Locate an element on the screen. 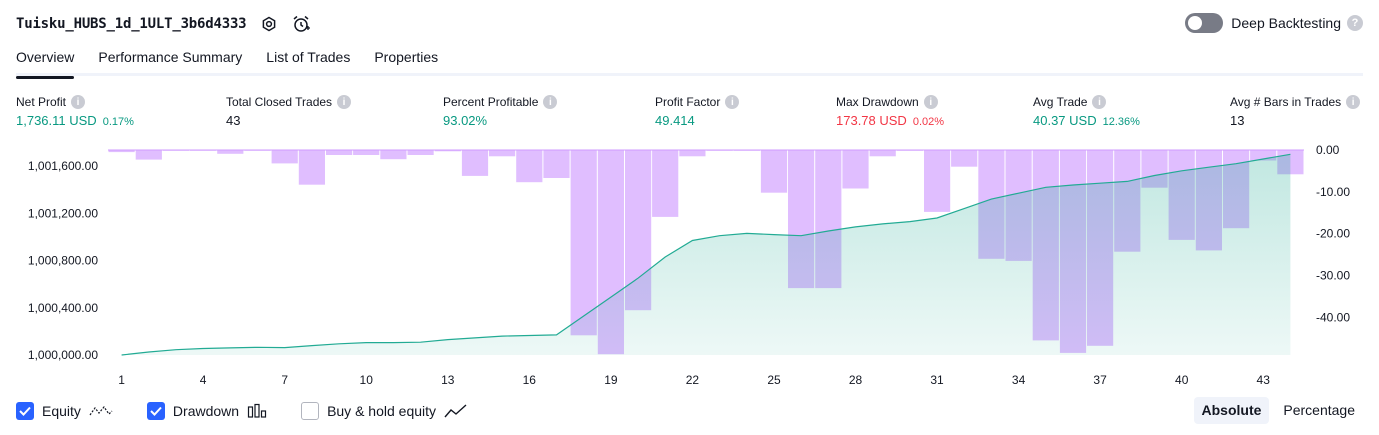 The height and width of the screenshot is (435, 1379). x-axis-tick: 43 is located at coordinates (1264, 380).